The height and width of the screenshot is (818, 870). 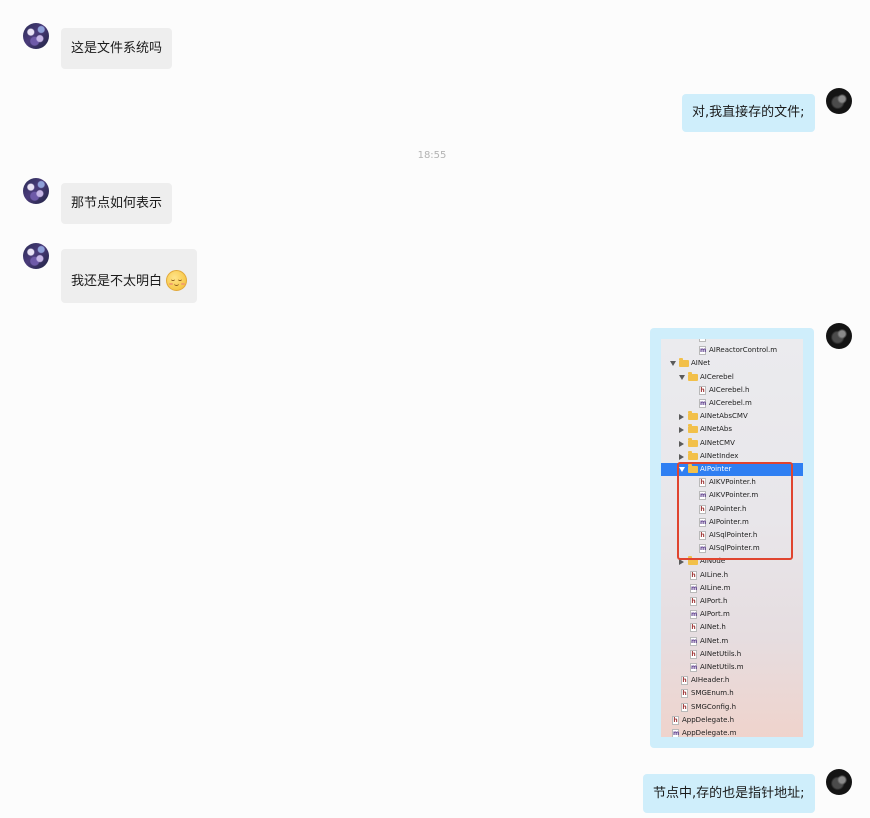 I want to click on message-bubble: 那节点如何表示, so click(x=117, y=203).